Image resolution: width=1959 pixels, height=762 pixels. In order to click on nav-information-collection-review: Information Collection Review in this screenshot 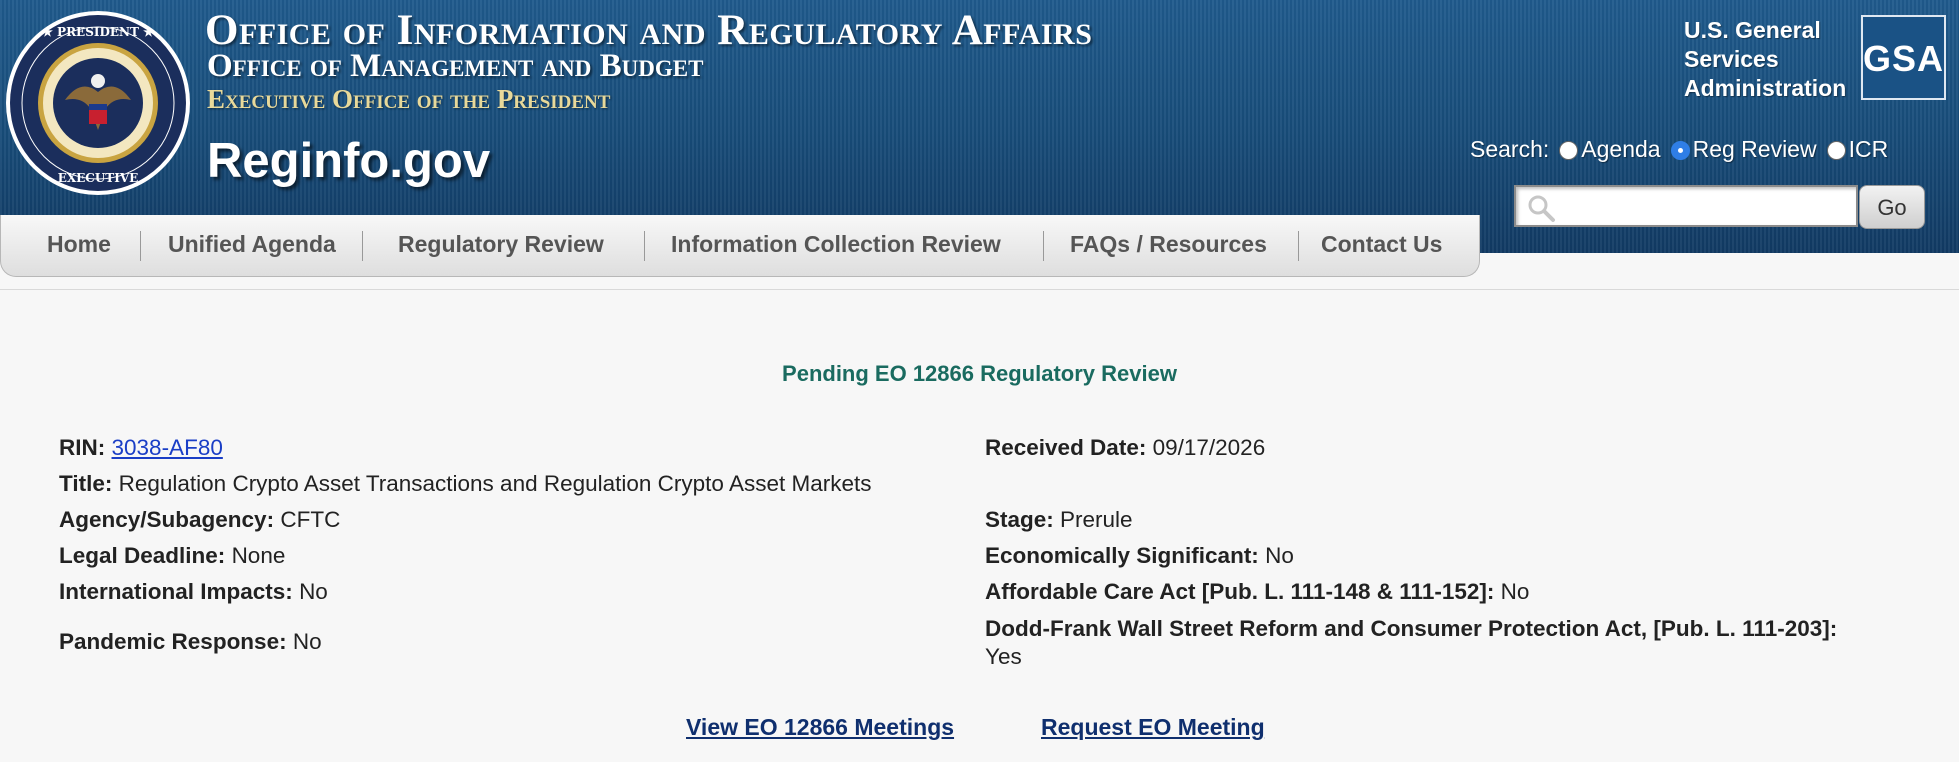, I will do `click(836, 244)`.